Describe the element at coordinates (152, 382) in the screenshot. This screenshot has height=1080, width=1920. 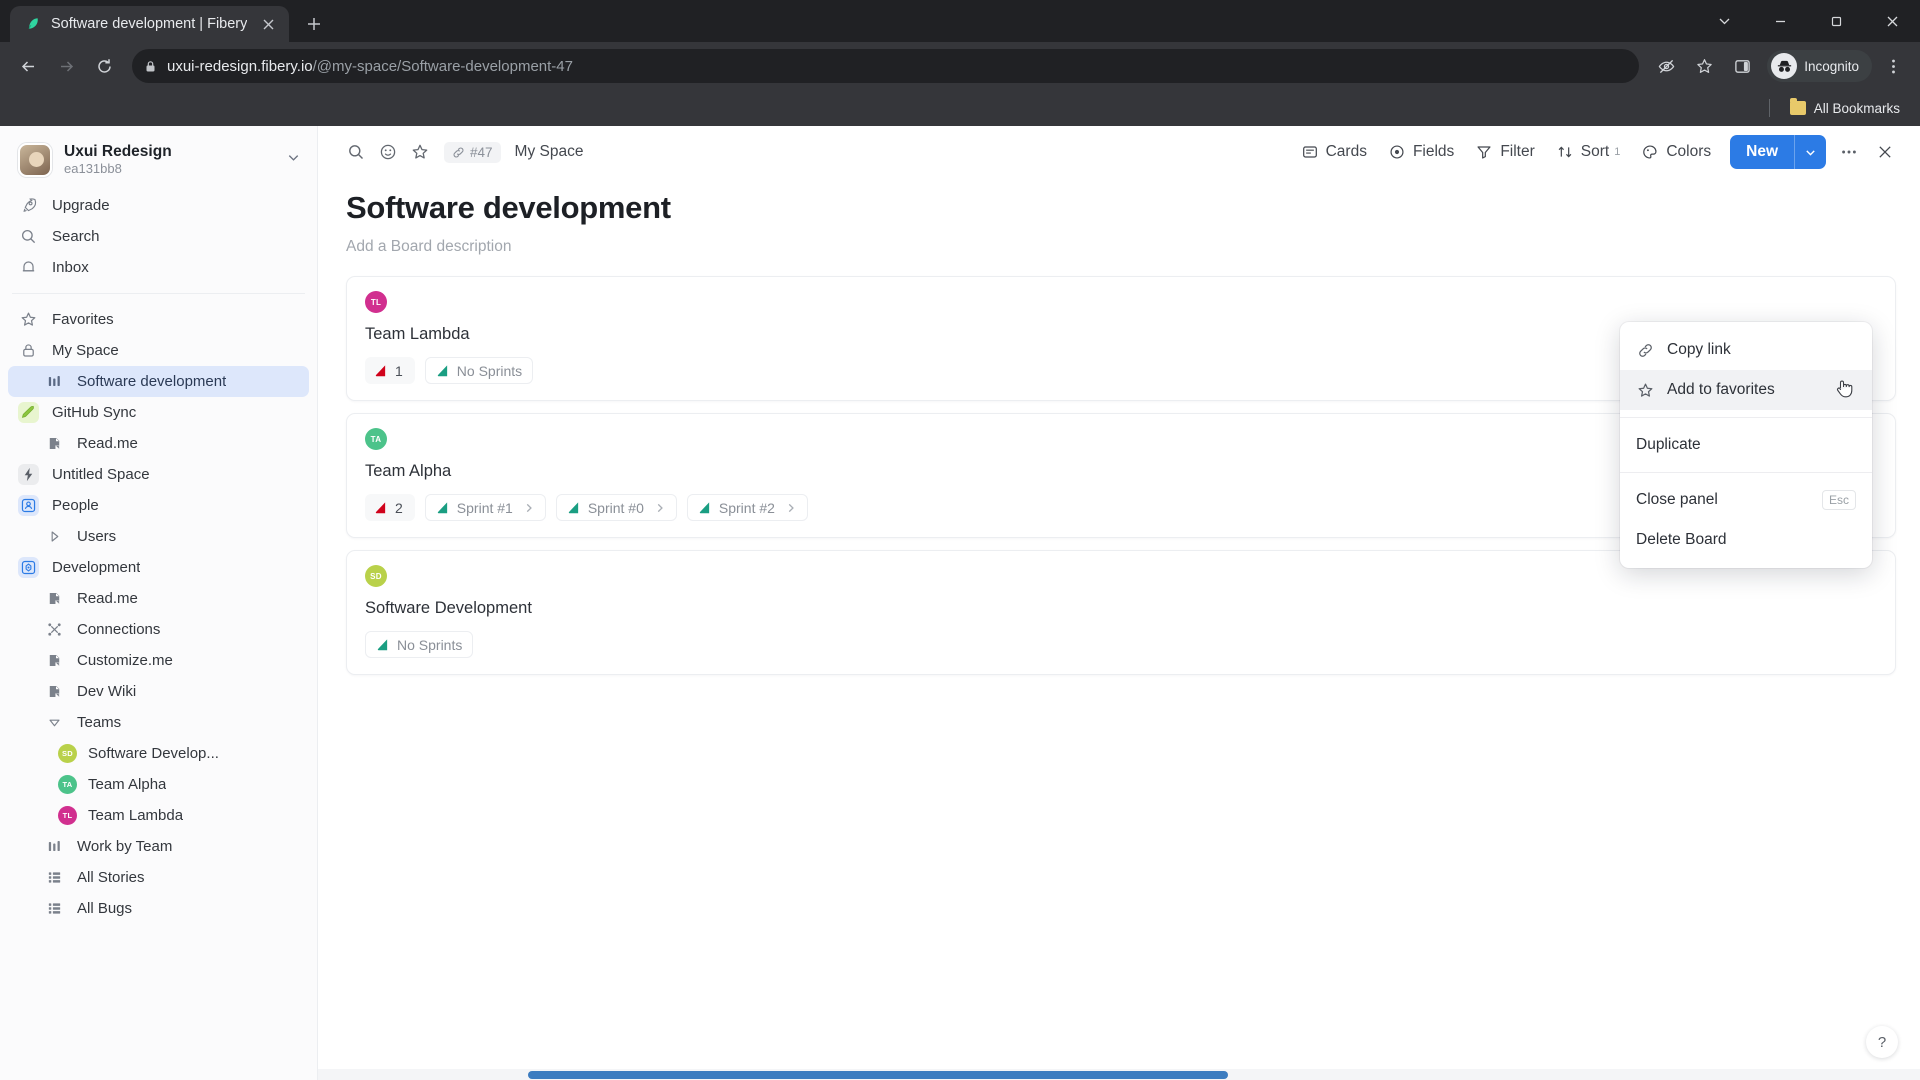
I see `sidebar-item-label: Software development` at that location.